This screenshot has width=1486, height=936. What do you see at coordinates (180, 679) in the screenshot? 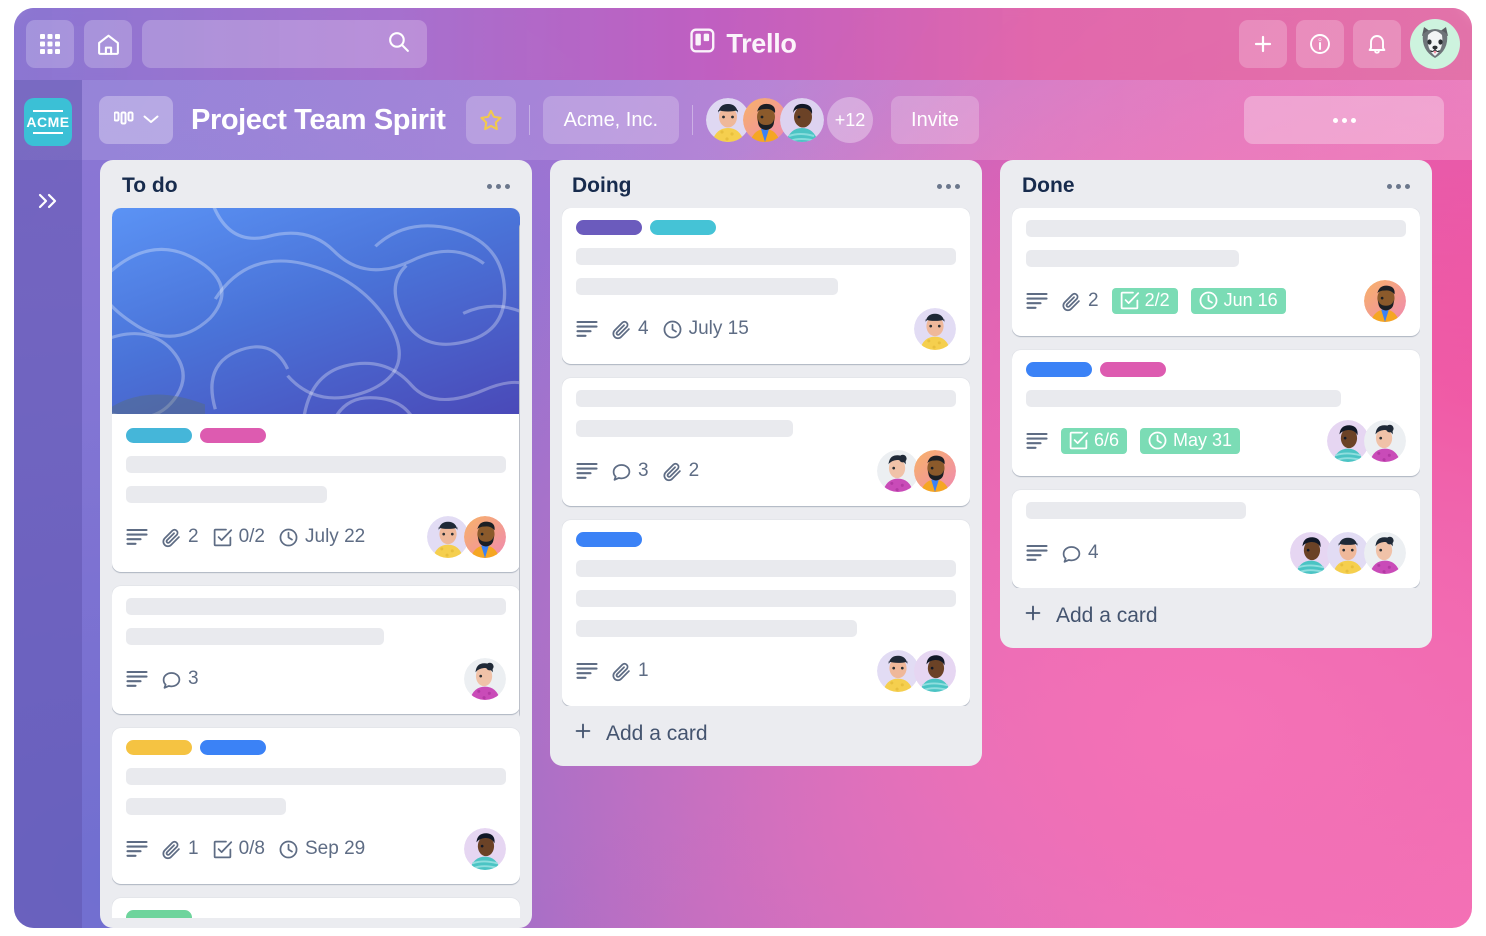
I see `card-badge-comment: 3` at bounding box center [180, 679].